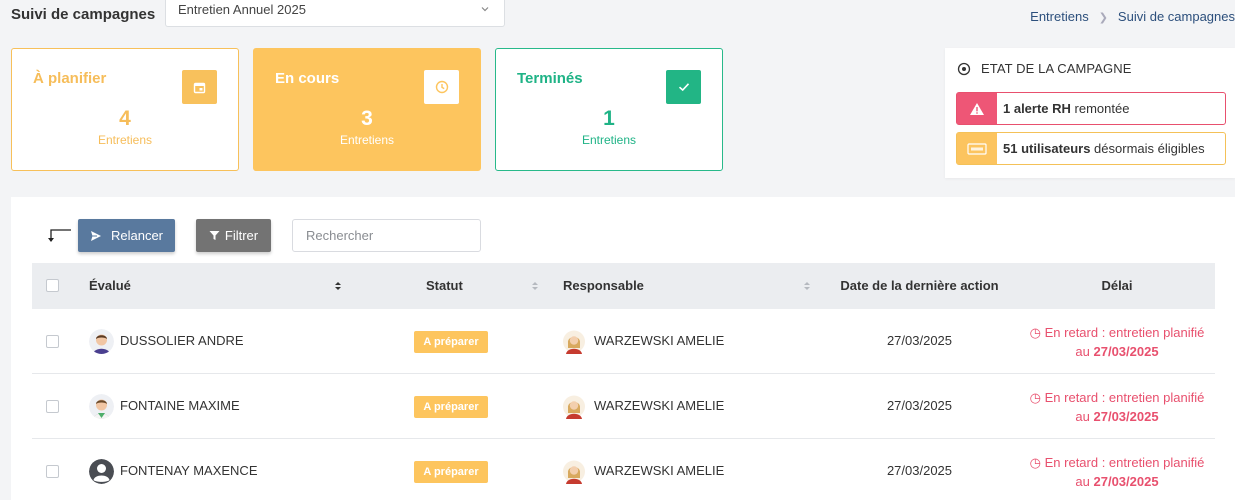 This screenshot has height=500, width=1235. I want to click on eligible-users-row: 51 utilisateurs désormais éligibles, so click(1091, 148).